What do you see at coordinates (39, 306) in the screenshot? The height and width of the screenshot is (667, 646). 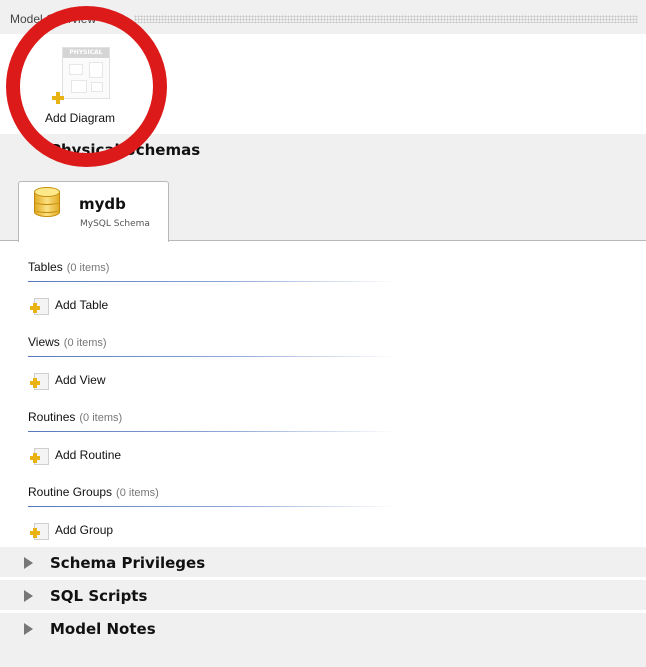 I see `add-table-icon` at bounding box center [39, 306].